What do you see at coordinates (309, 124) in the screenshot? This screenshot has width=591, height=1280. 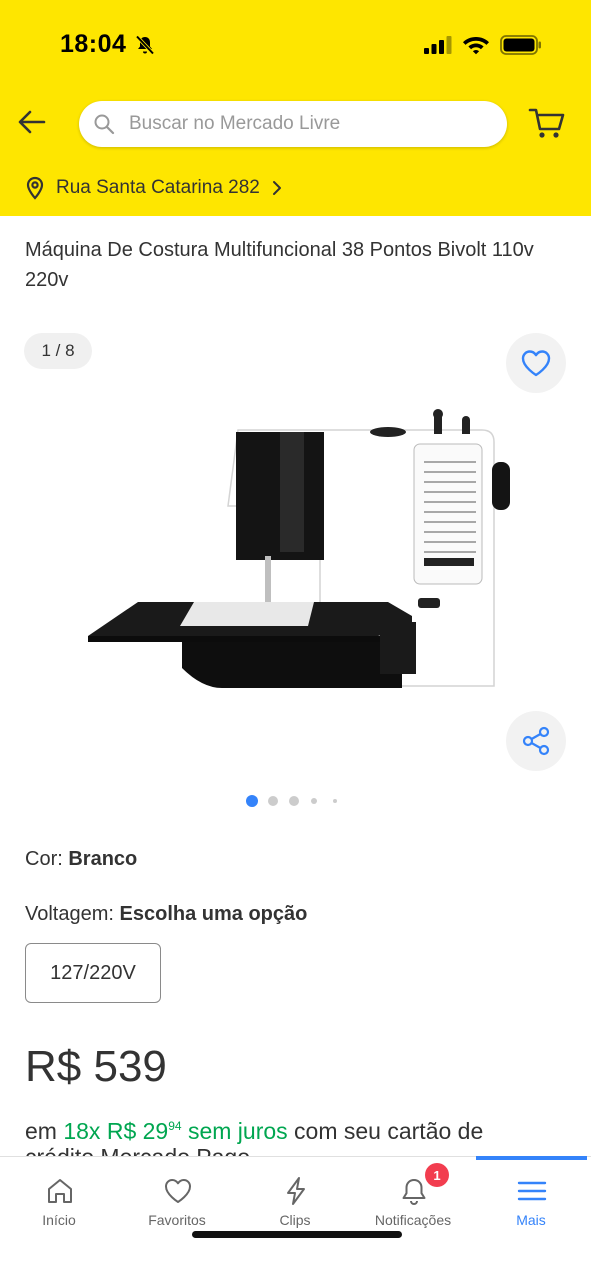 I see `search-input` at bounding box center [309, 124].